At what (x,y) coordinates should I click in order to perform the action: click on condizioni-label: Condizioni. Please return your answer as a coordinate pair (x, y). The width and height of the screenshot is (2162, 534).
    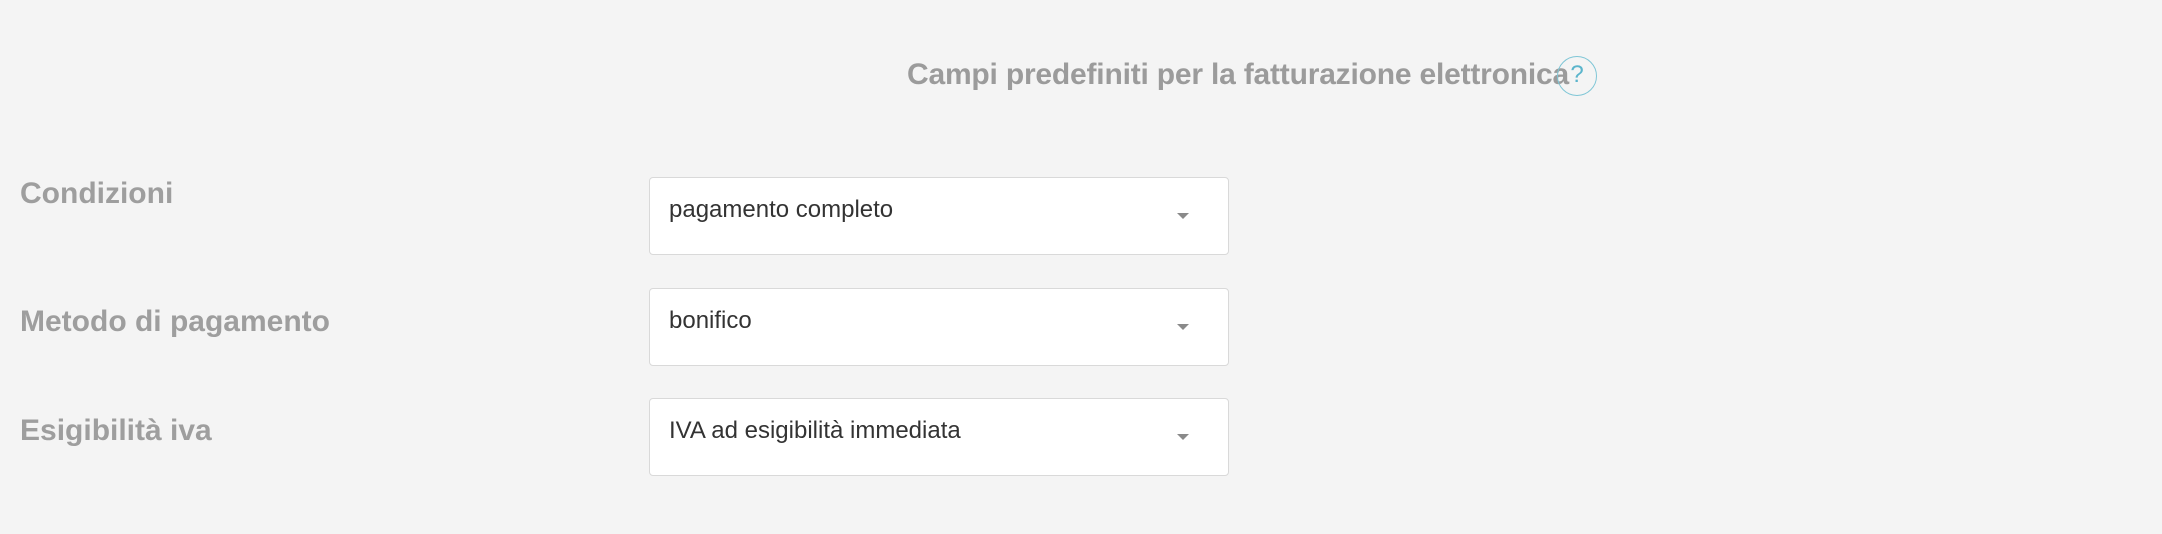
    Looking at the image, I should click on (97, 193).